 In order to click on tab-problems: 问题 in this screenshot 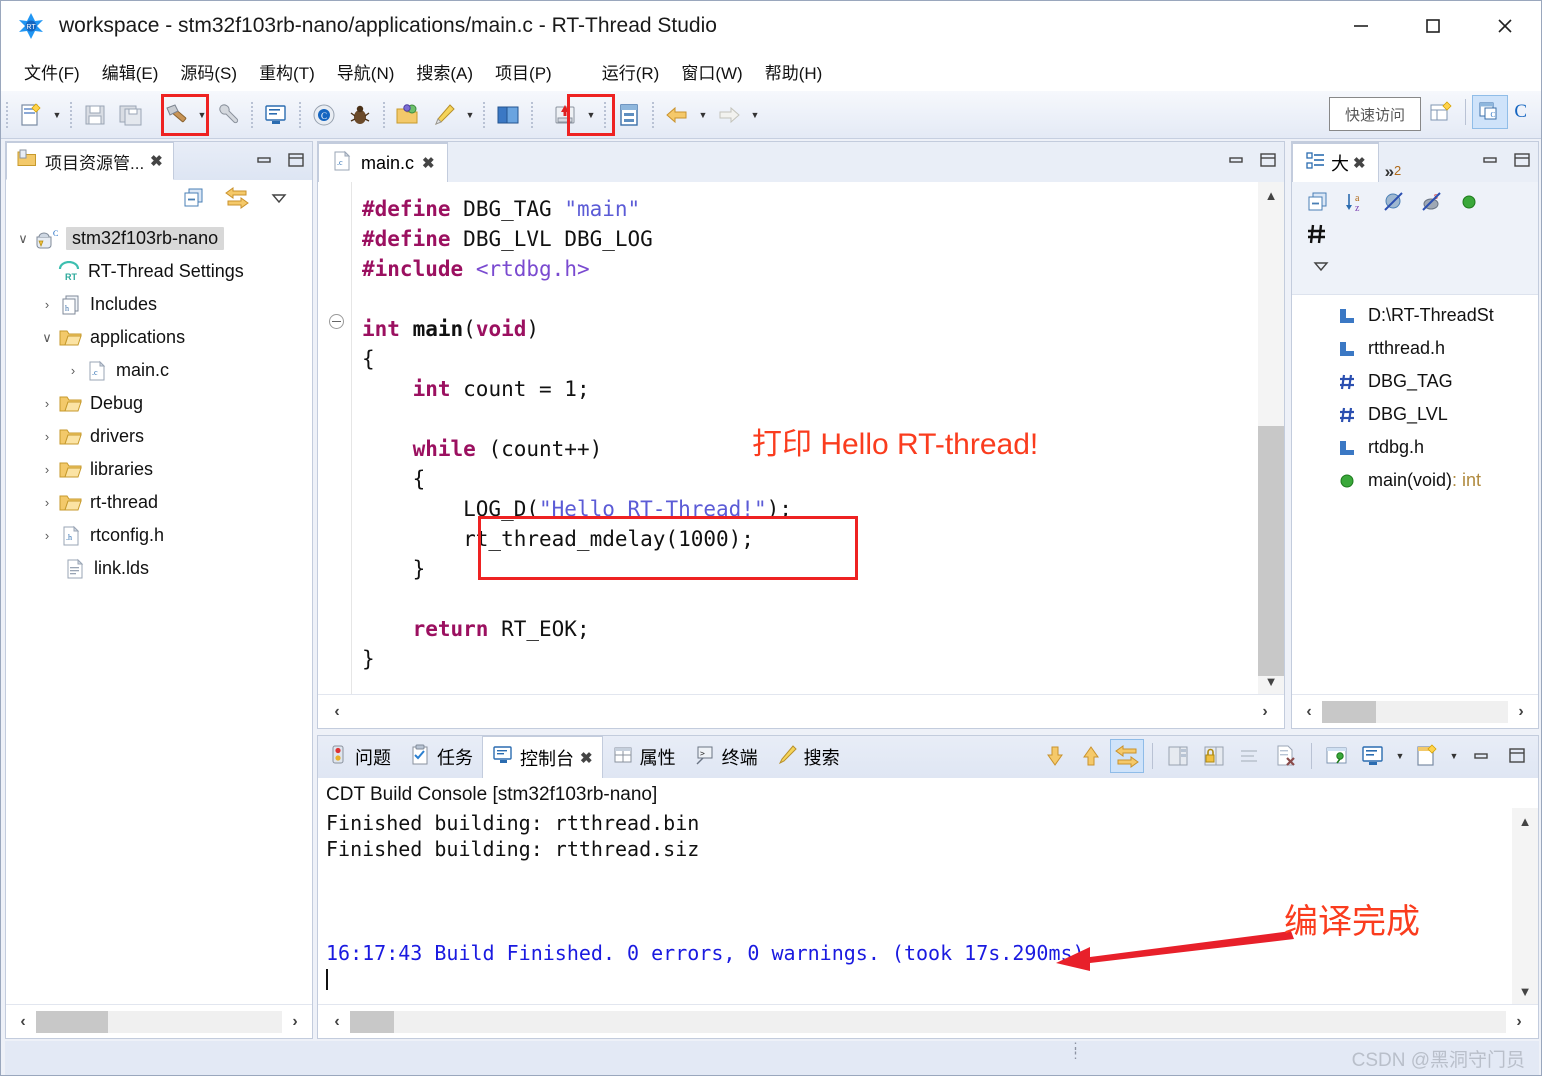, I will do `click(359, 757)`.